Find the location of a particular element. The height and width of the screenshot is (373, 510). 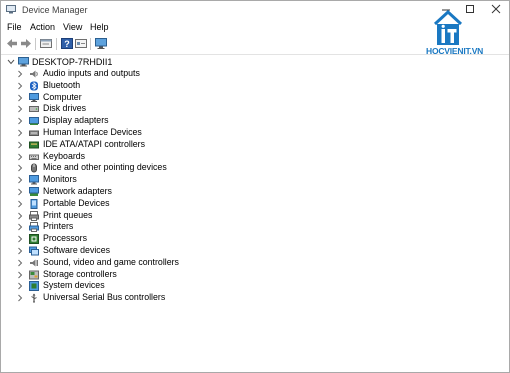

tree-item-system-devices: System devices is located at coordinates (151, 286).